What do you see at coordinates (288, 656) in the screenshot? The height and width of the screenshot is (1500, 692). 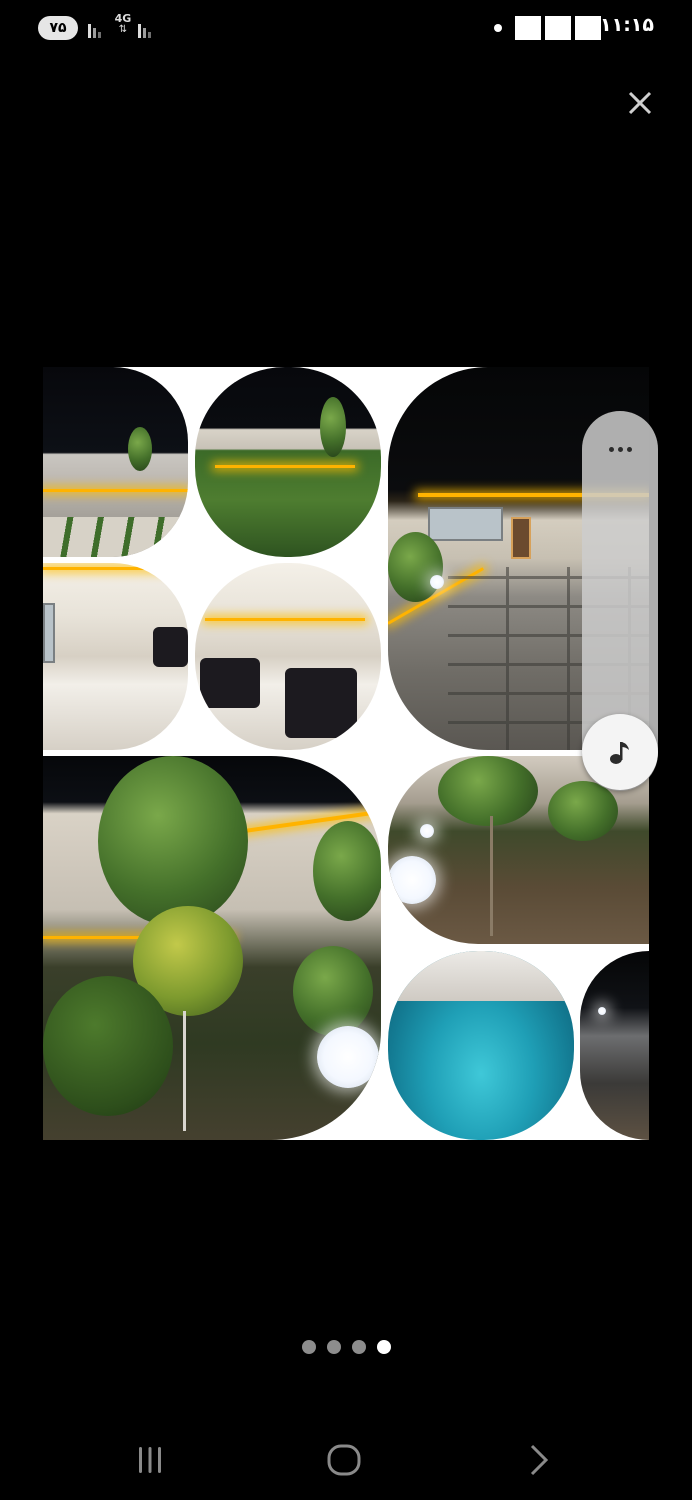 I see `photo-tile-lounge` at bounding box center [288, 656].